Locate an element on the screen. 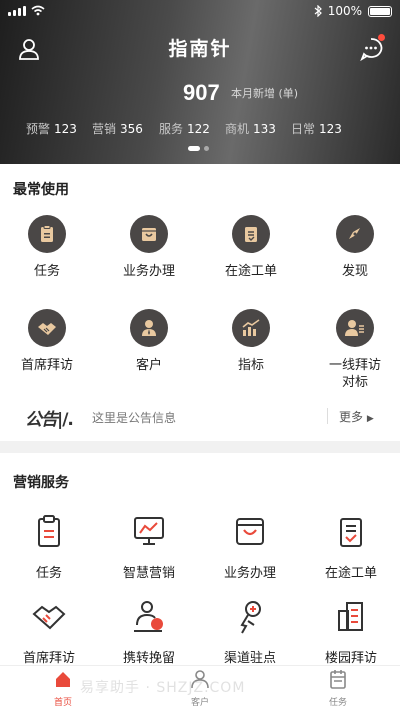 The height and width of the screenshot is (710, 400). stat-warning: 预警 123 is located at coordinates (51, 128).